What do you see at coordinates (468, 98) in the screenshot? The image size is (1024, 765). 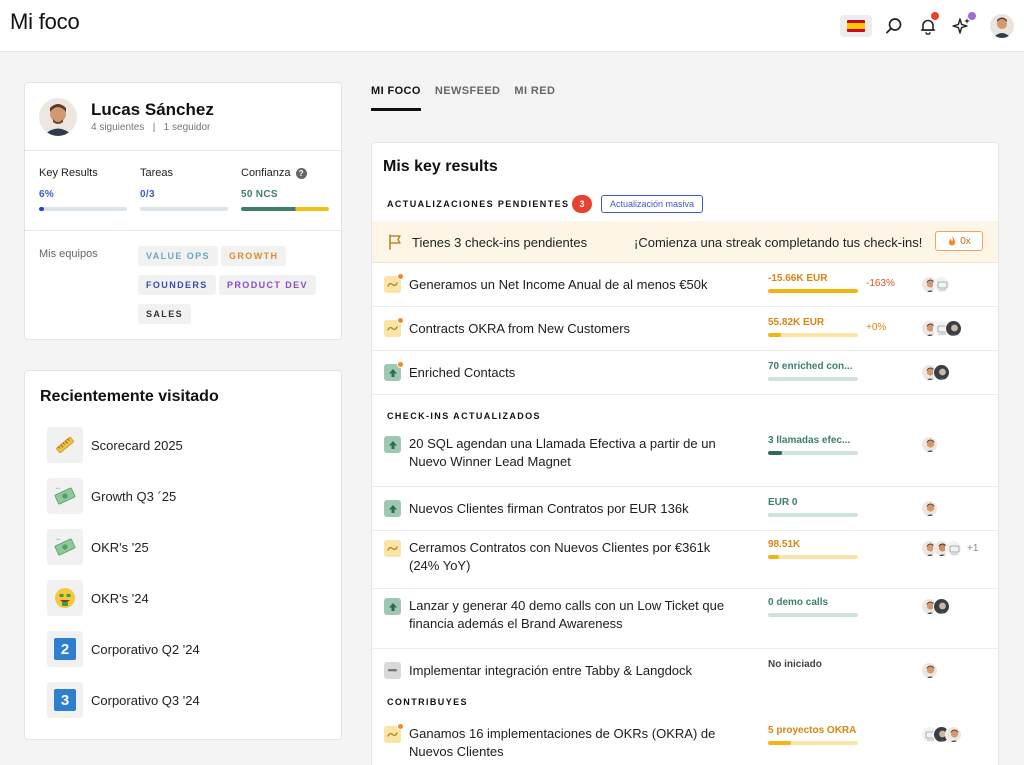 I see `tab-newsfeed: NEWSFEED` at bounding box center [468, 98].